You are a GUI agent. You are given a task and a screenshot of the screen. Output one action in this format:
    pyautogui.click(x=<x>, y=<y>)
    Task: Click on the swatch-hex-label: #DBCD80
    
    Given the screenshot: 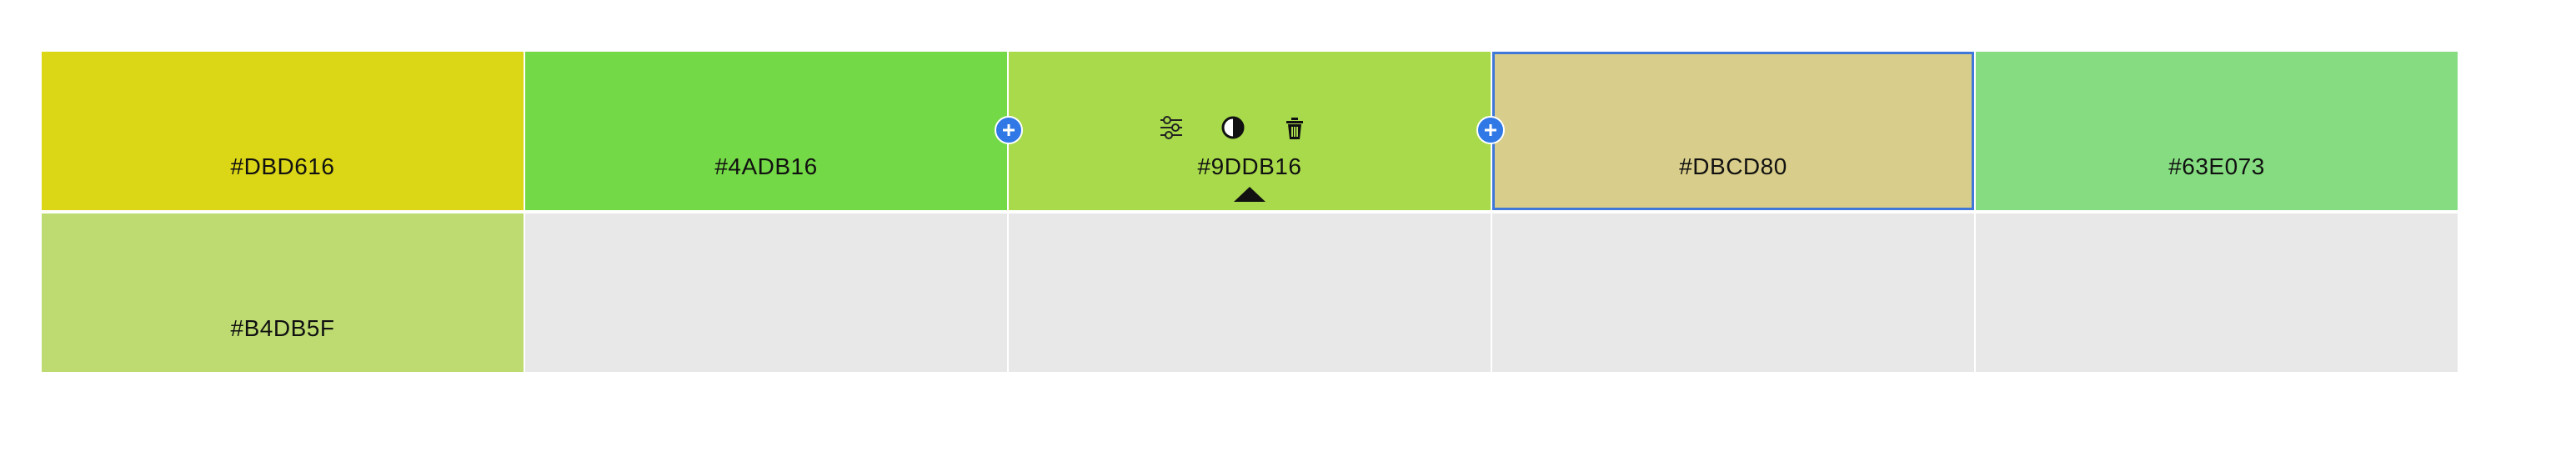 What is the action you would take?
    pyautogui.click(x=1733, y=166)
    